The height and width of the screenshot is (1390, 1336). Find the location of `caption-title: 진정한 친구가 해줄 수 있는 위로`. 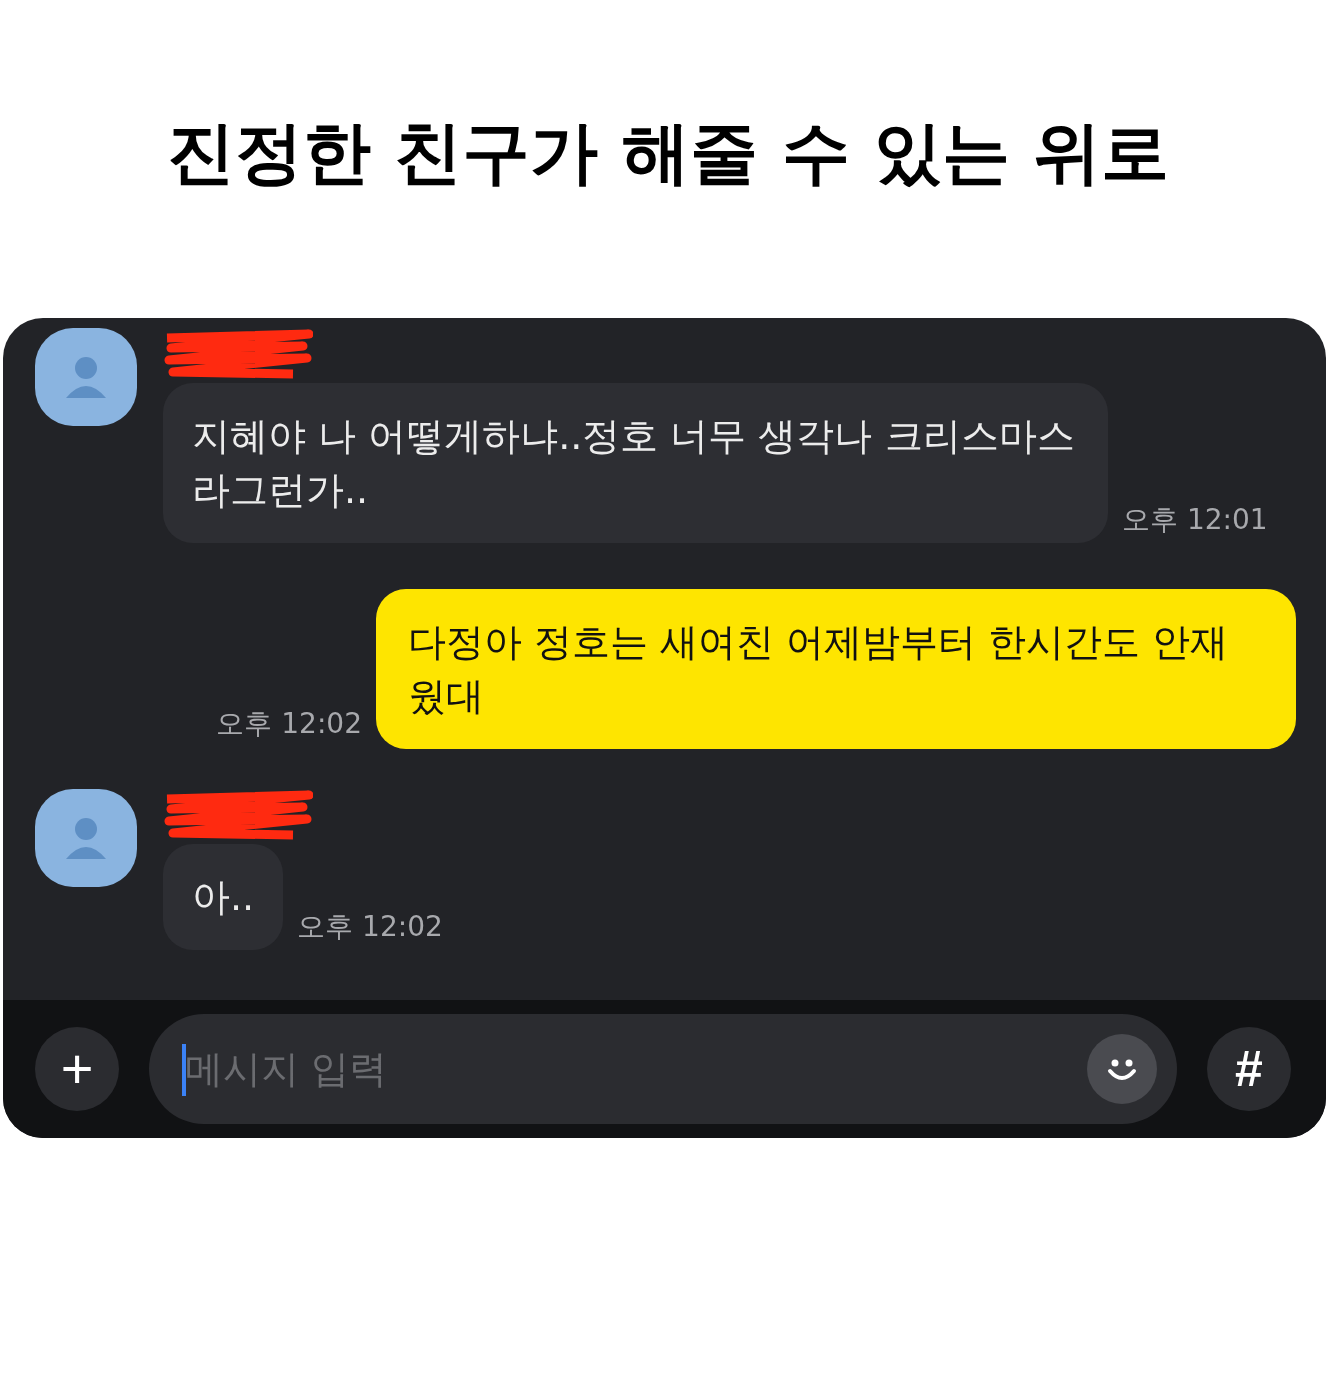

caption-title: 진정한 친구가 해줄 수 있는 위로 is located at coordinates (668, 153).